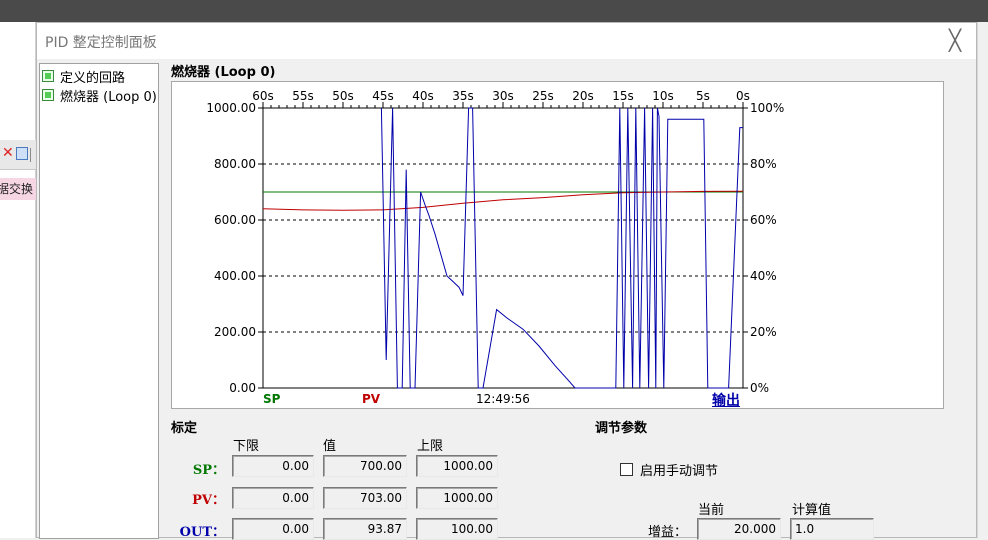 The width and height of the screenshot is (988, 540). I want to click on y-right-tick-label: 20%, so click(763, 332).